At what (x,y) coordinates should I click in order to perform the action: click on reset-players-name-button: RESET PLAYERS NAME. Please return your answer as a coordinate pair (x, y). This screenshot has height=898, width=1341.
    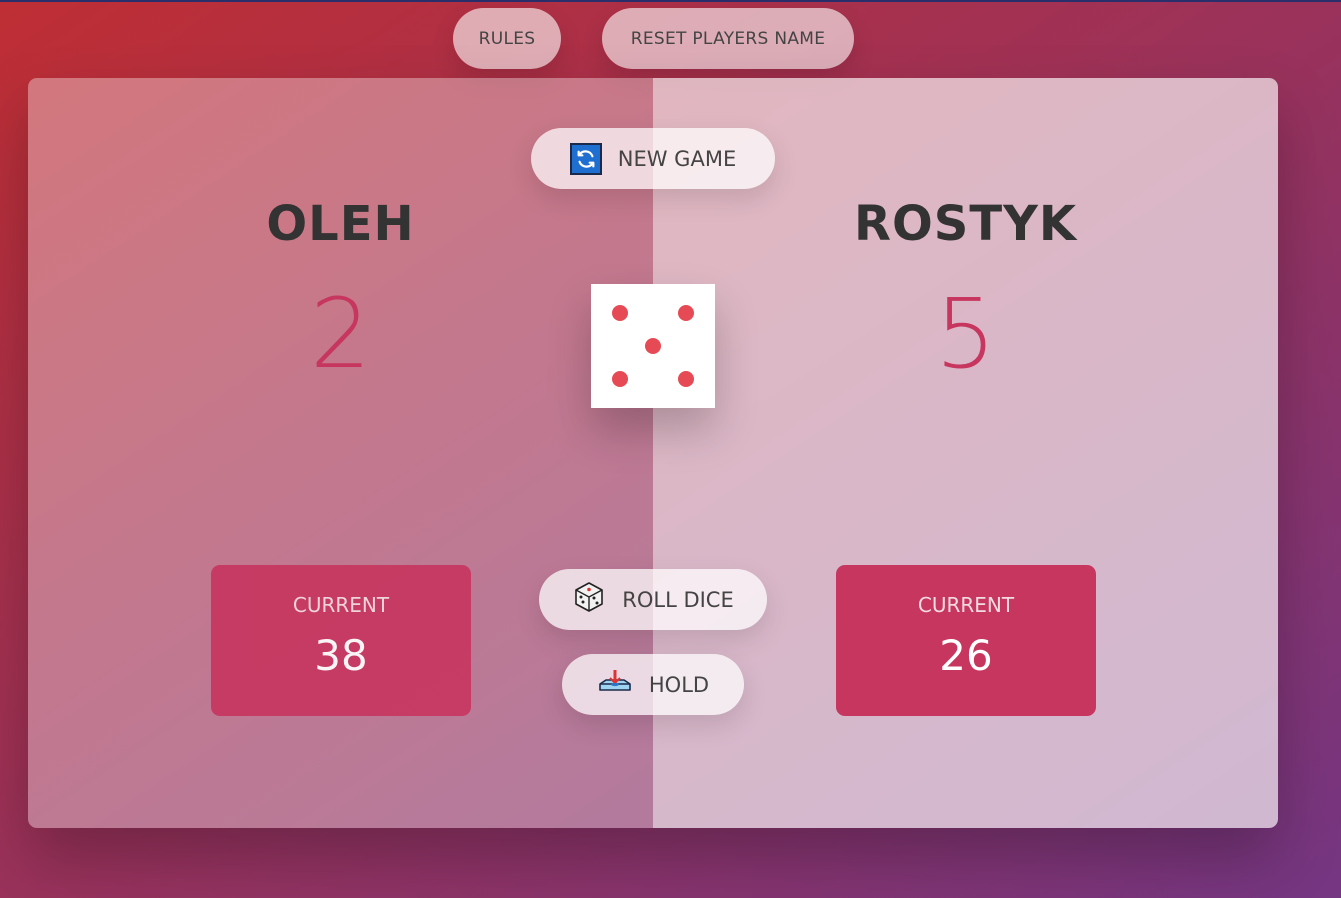
    Looking at the image, I should click on (728, 38).